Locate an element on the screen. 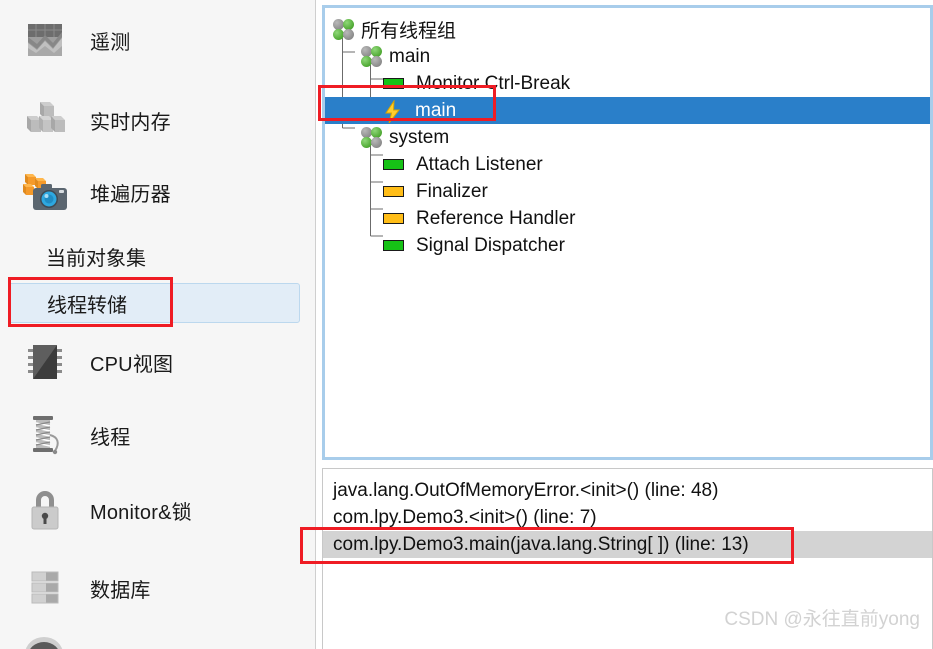  database-stack-icon is located at coordinates (45, 588).